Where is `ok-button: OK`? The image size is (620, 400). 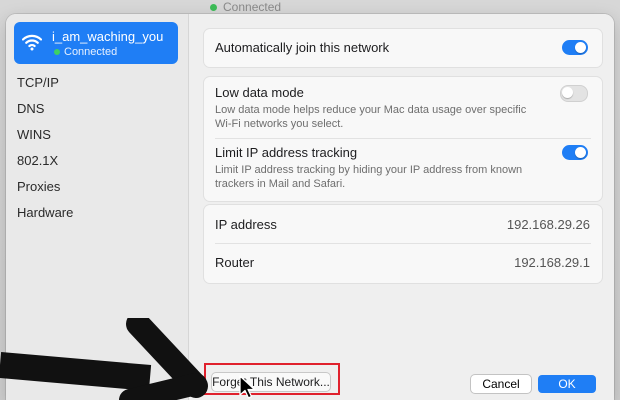 ok-button: OK is located at coordinates (567, 384).